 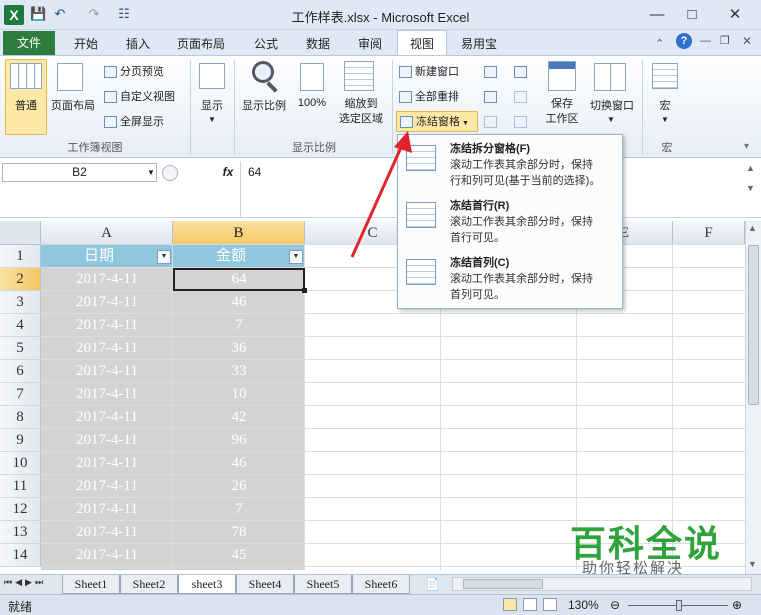 What do you see at coordinates (490, 72) in the screenshot?
I see `split-icon` at bounding box center [490, 72].